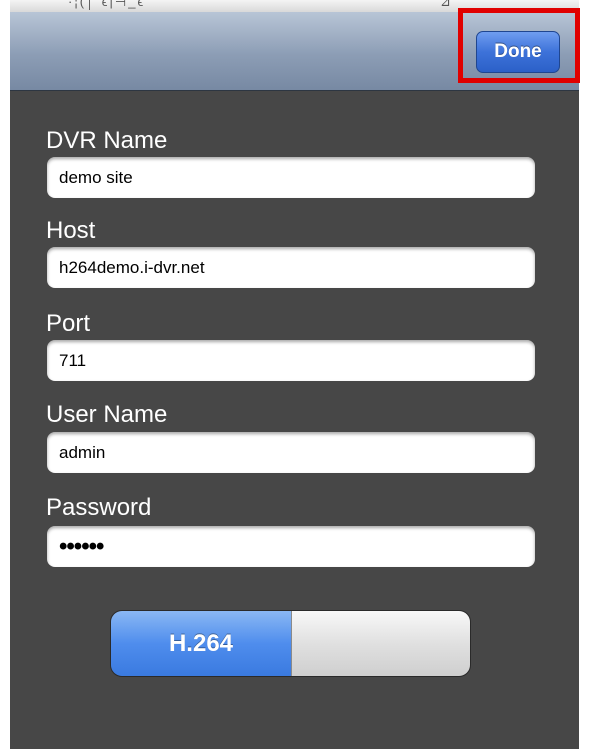 This screenshot has height=749, width=590. Describe the element at coordinates (201, 643) in the screenshot. I see `toggle-on-label: H.264` at that location.